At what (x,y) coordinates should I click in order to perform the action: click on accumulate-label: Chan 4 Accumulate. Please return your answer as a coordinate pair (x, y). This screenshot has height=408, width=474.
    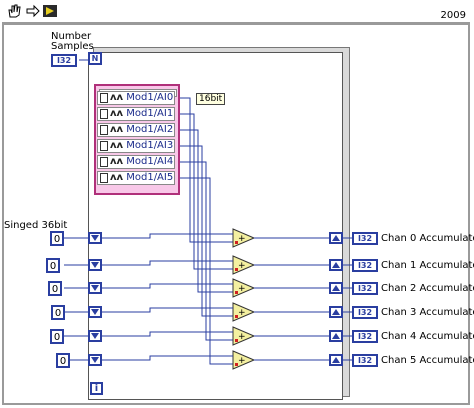
    Looking at the image, I should click on (427, 336).